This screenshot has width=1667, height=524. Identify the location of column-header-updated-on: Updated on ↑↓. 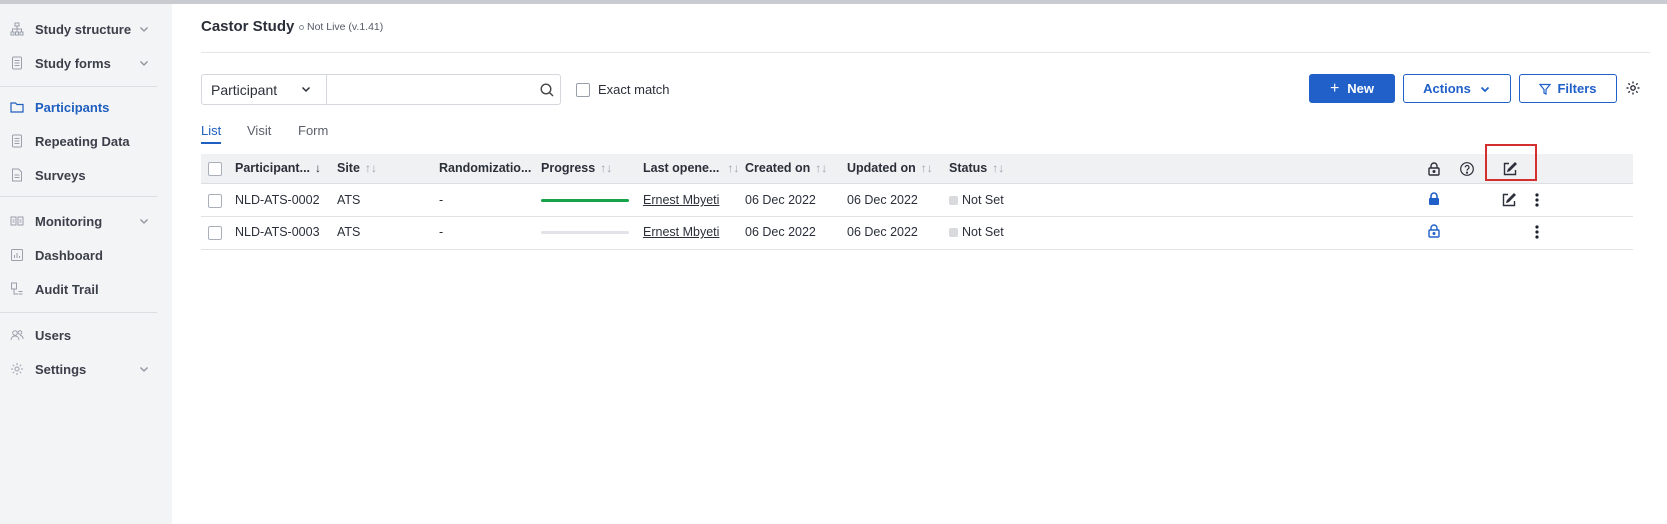
(890, 168).